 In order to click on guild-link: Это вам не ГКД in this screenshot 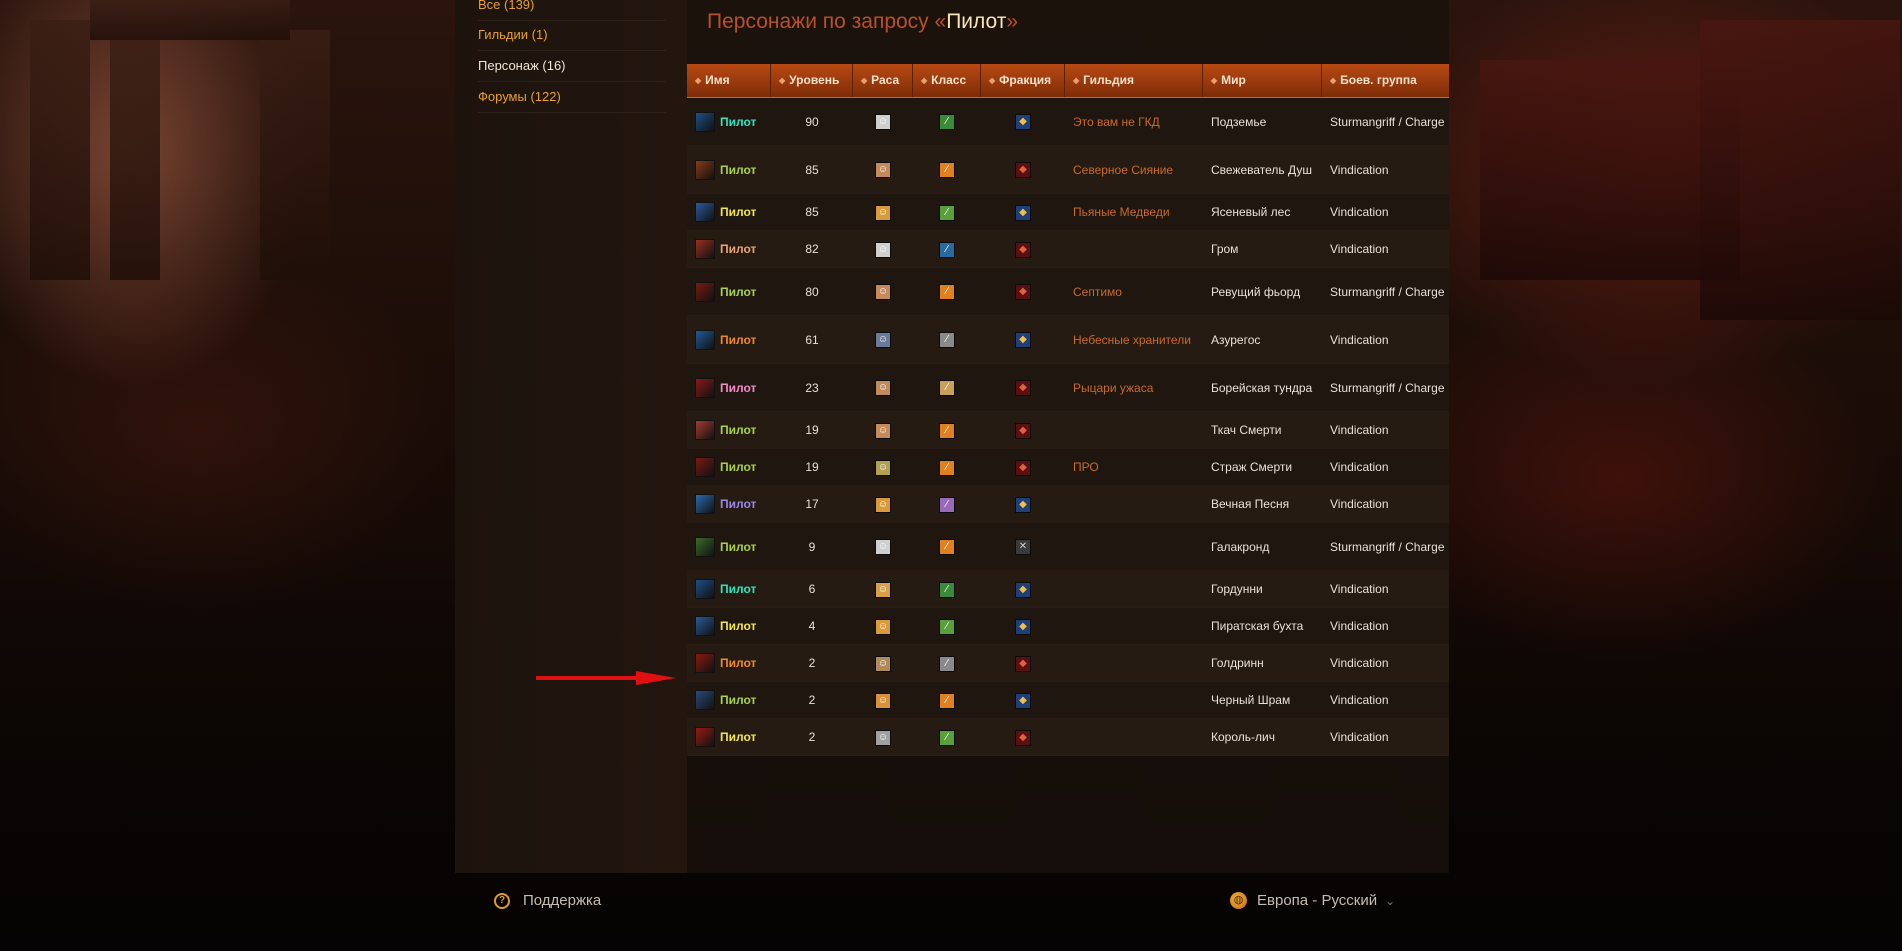, I will do `click(1134, 122)`.